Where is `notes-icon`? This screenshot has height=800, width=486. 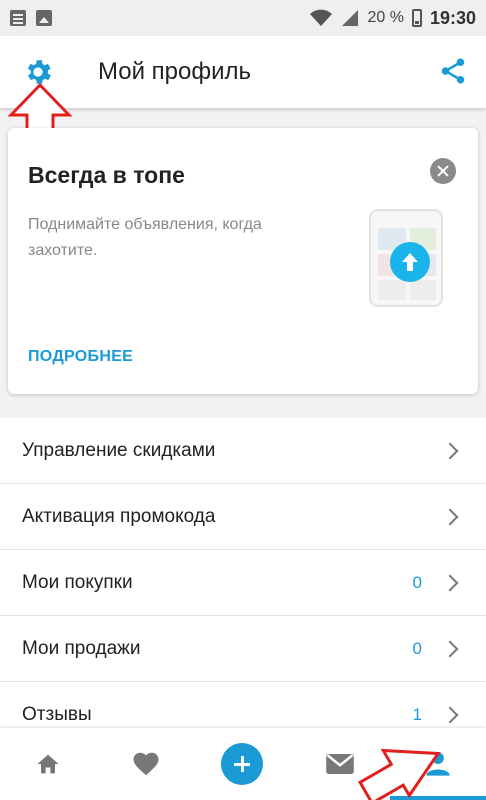
notes-icon is located at coordinates (18, 18).